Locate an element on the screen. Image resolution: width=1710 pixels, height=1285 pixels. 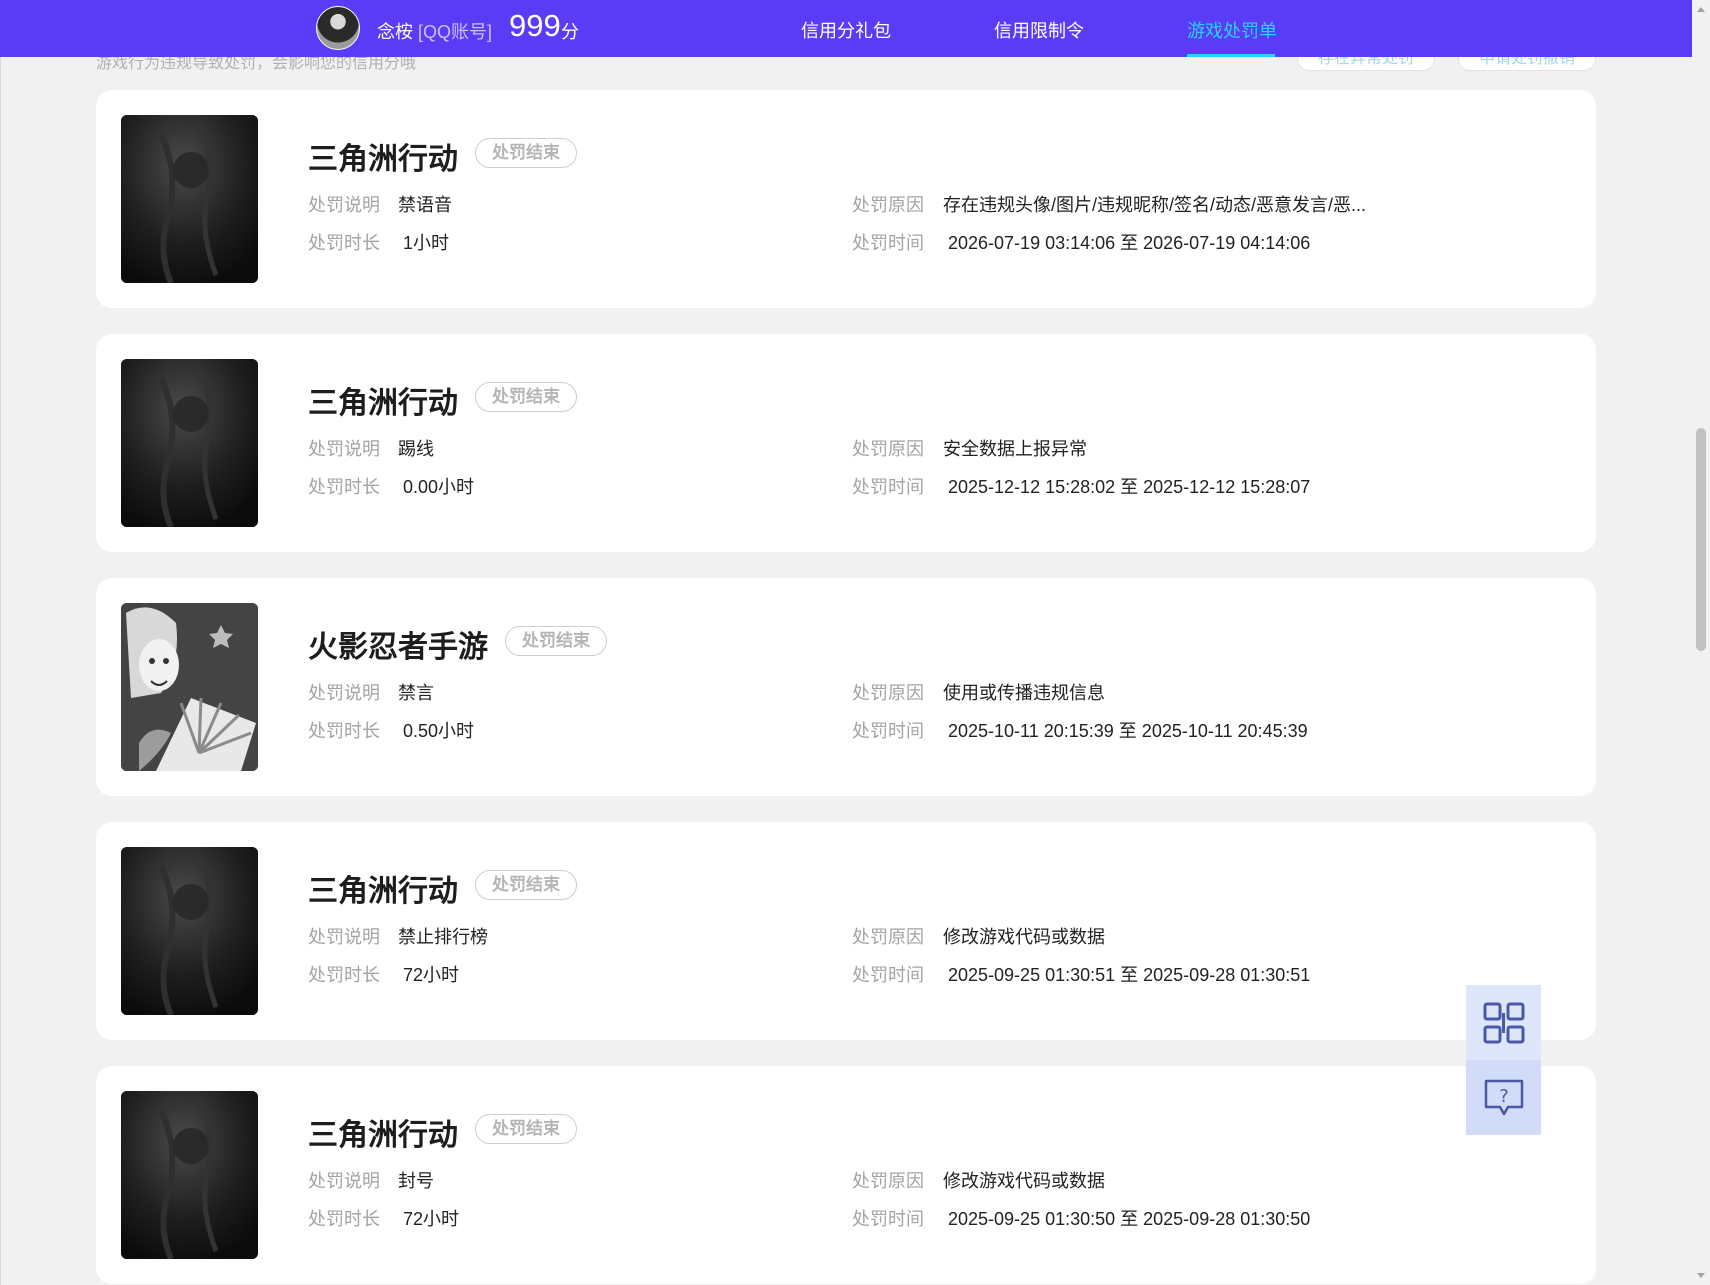
explanation-value: 踢线 is located at coordinates (416, 449).